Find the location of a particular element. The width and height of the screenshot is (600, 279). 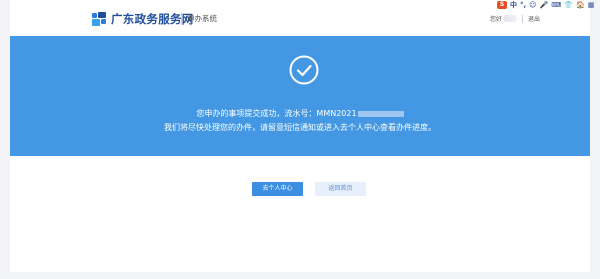

user-divider is located at coordinates (522, 19).